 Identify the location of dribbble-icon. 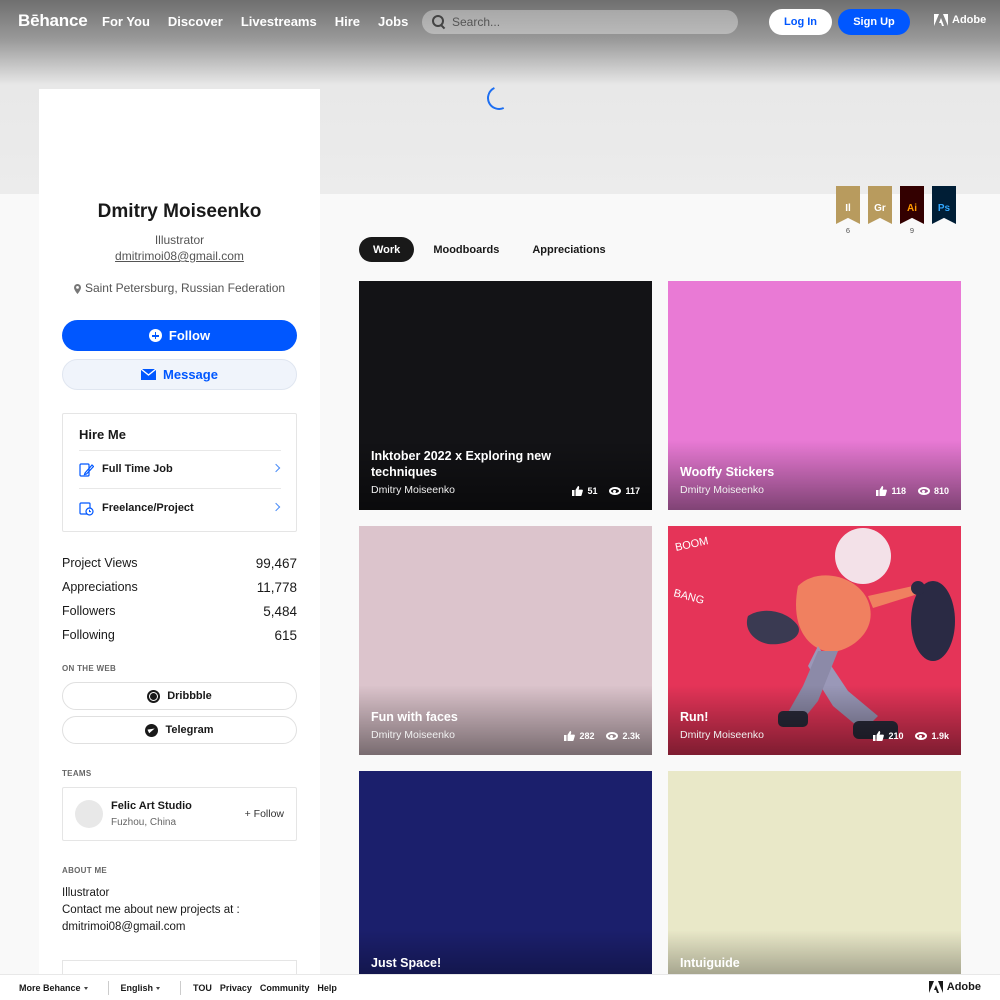
(154, 696).